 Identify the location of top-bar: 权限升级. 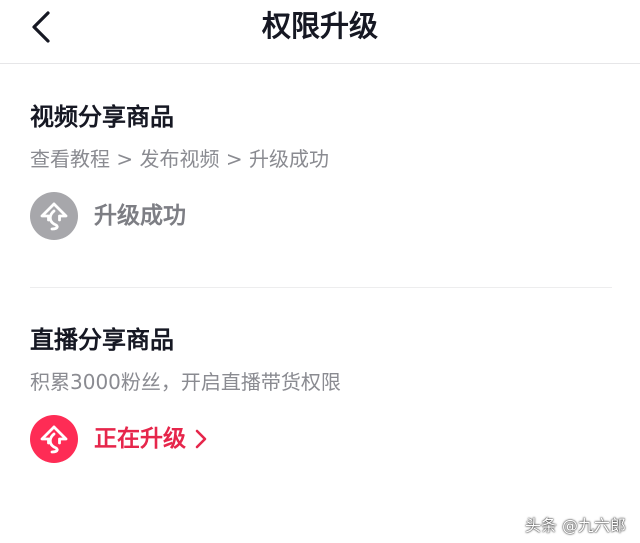
(320, 32).